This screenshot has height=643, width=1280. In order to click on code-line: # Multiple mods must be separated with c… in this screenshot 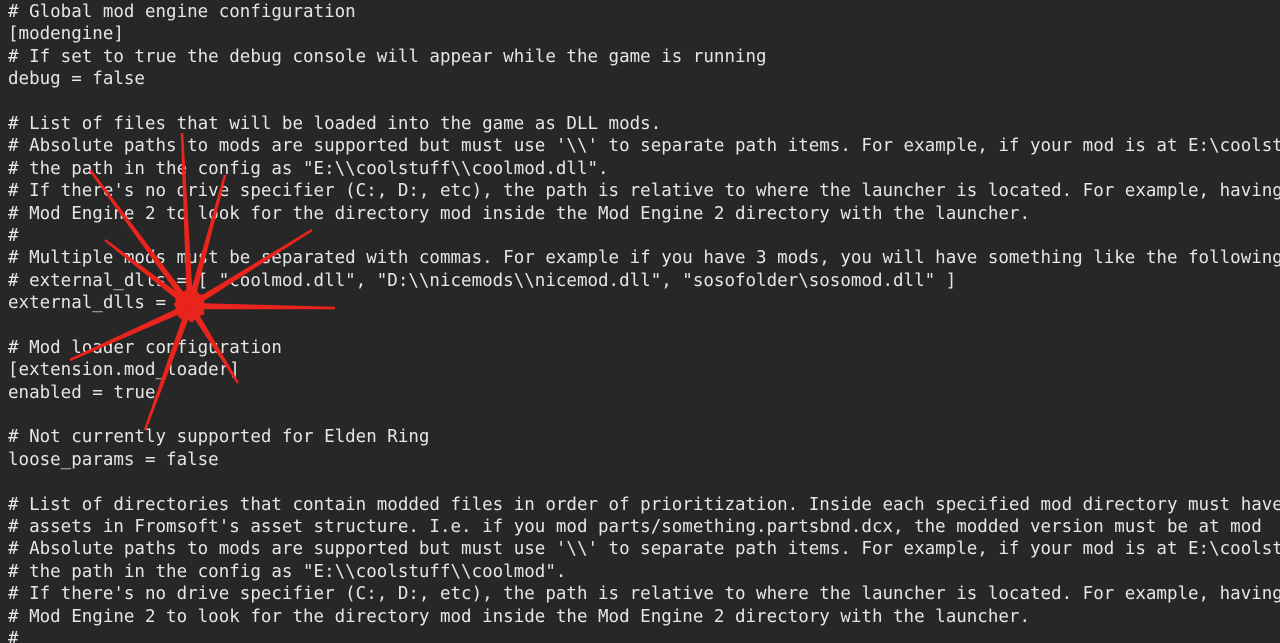, I will do `click(644, 258)`.